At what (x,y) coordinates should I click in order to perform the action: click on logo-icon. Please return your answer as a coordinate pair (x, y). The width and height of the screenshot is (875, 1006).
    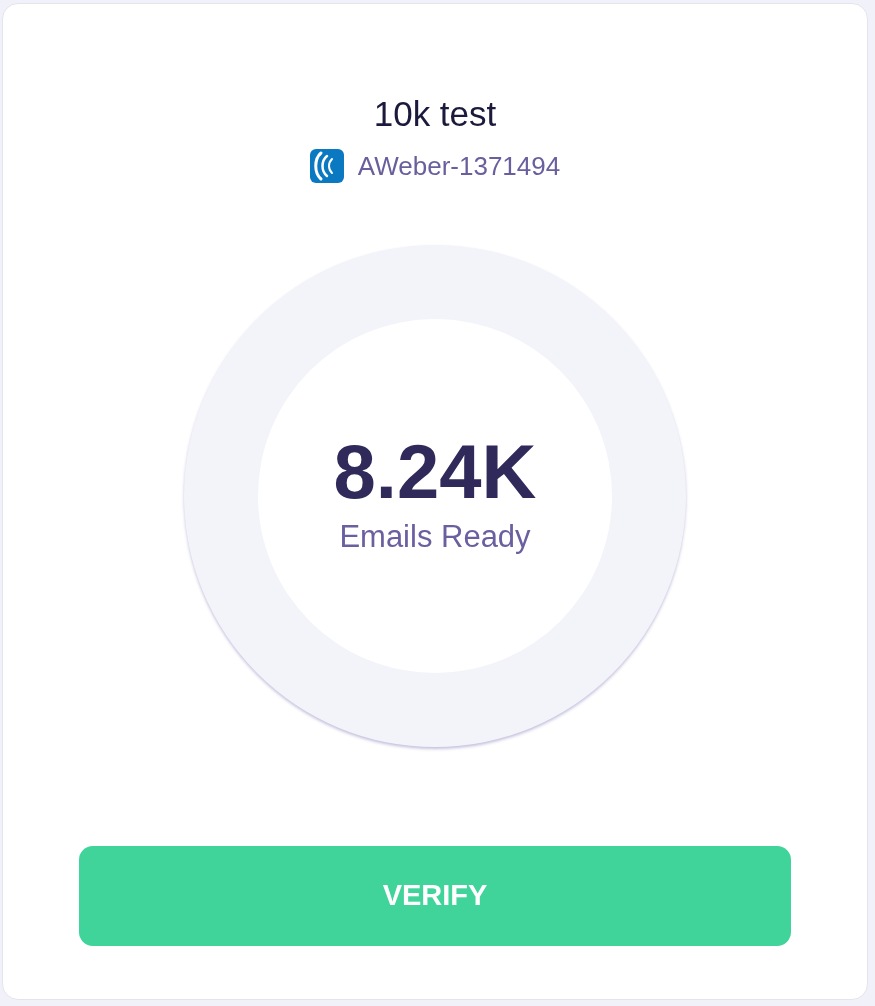
    Looking at the image, I should click on (326, 166).